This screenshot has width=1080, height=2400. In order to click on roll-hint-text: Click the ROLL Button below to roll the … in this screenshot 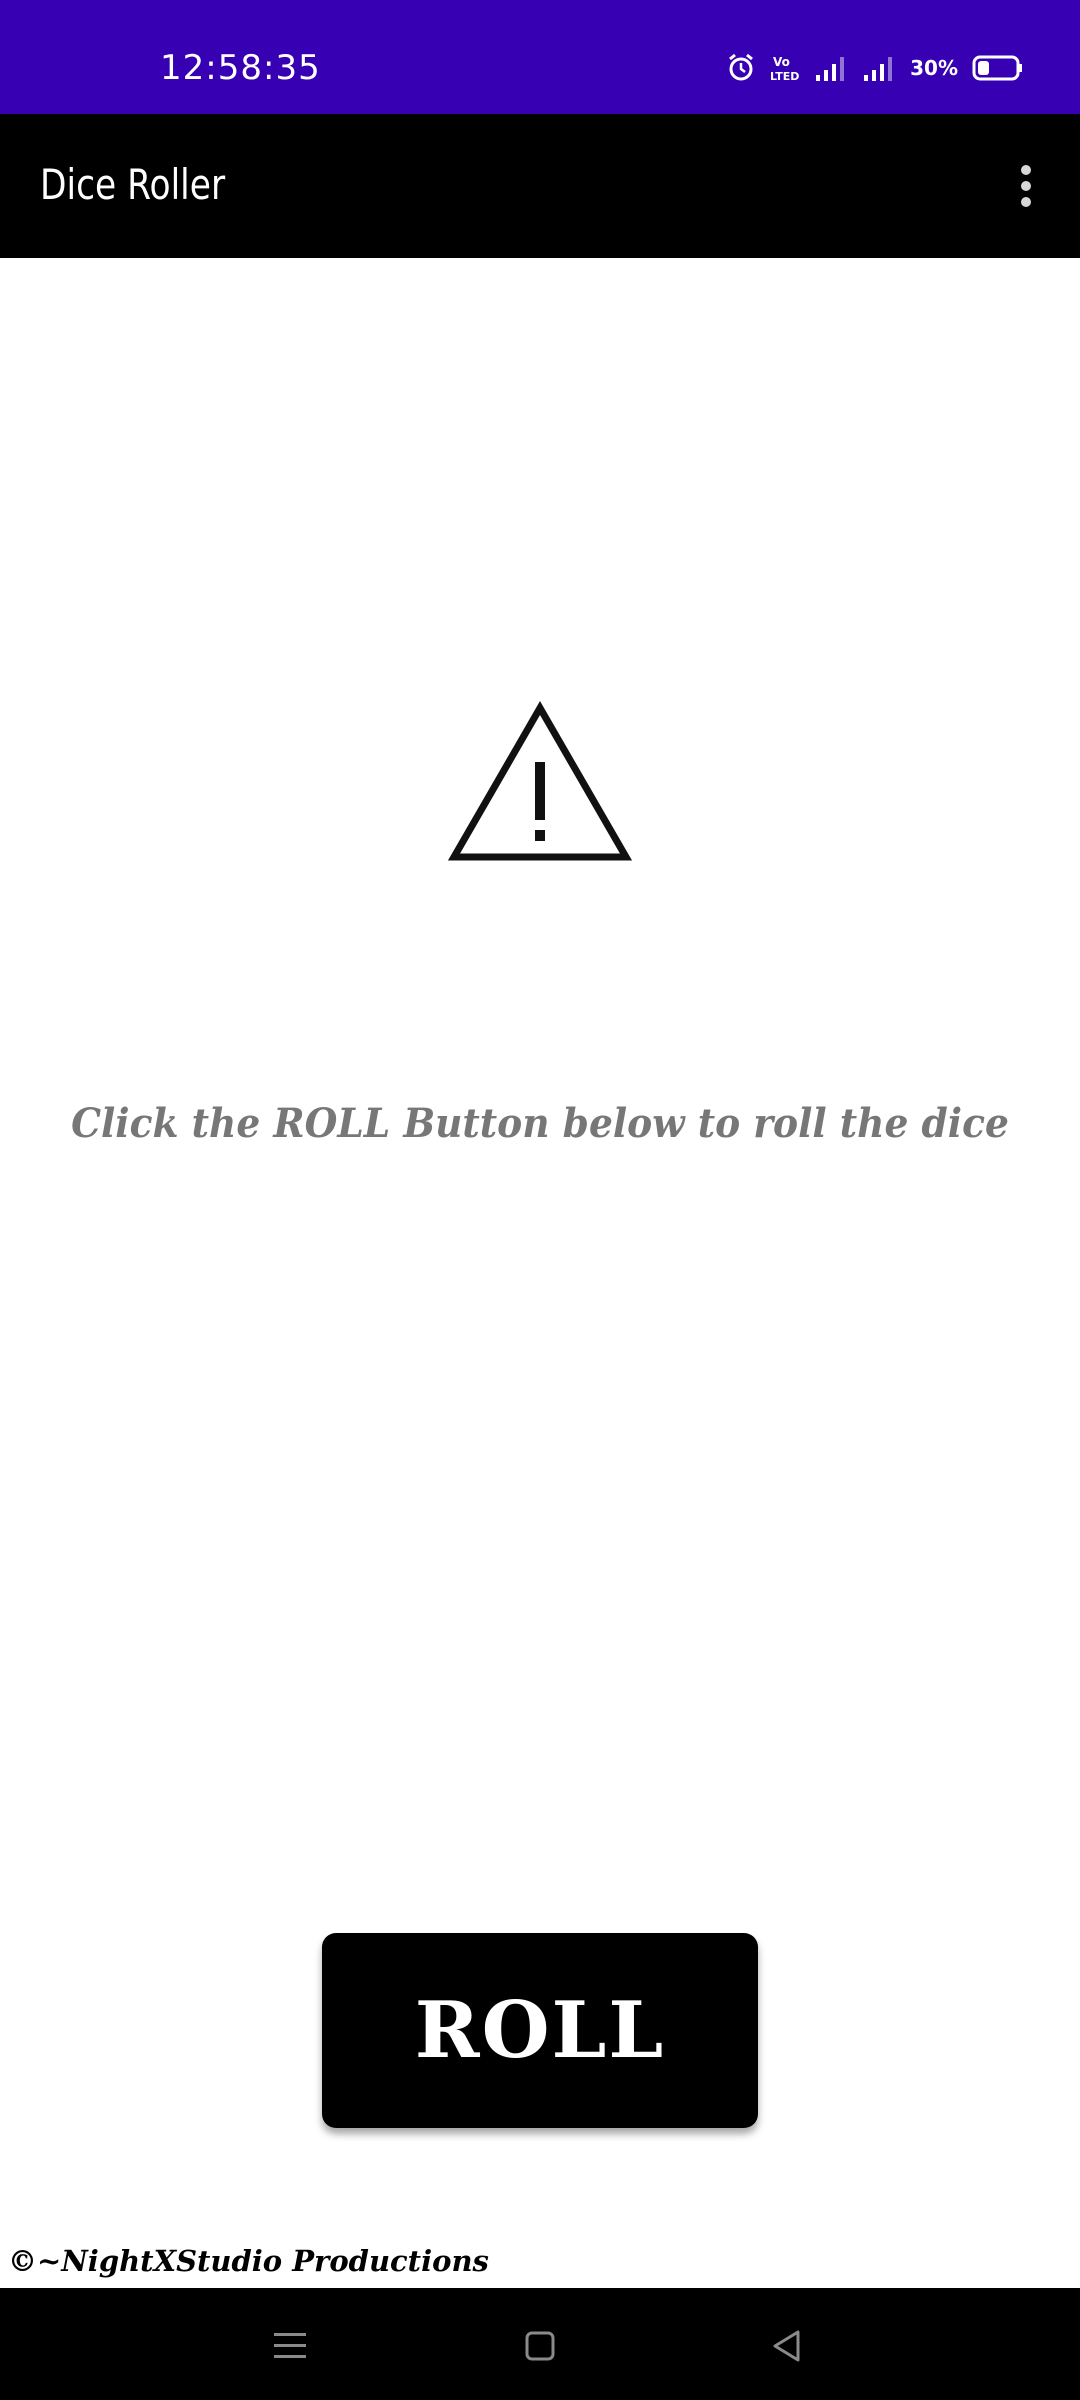, I will do `click(540, 1123)`.